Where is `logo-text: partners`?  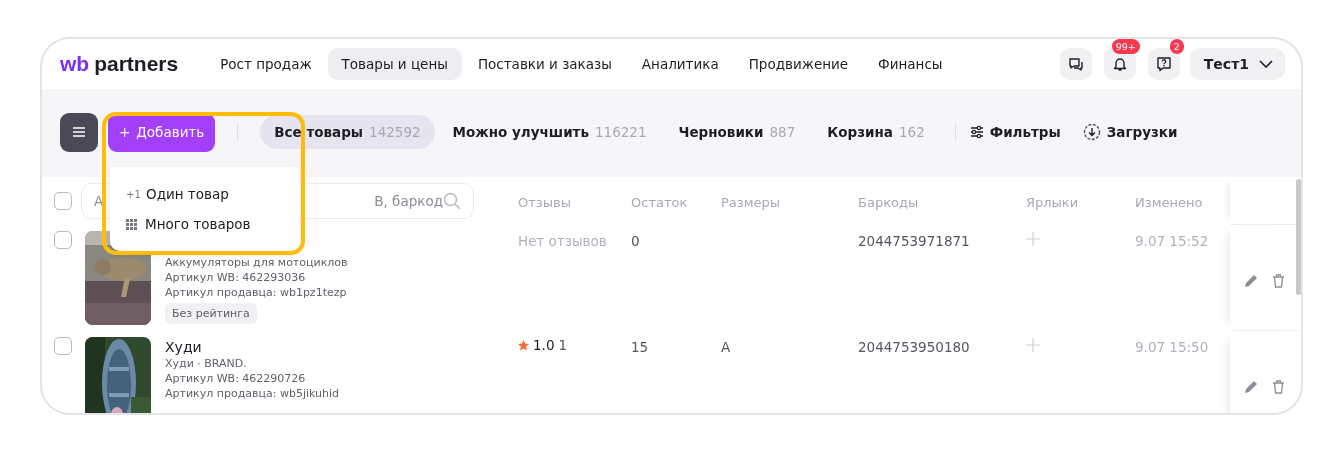 logo-text: partners is located at coordinates (136, 64).